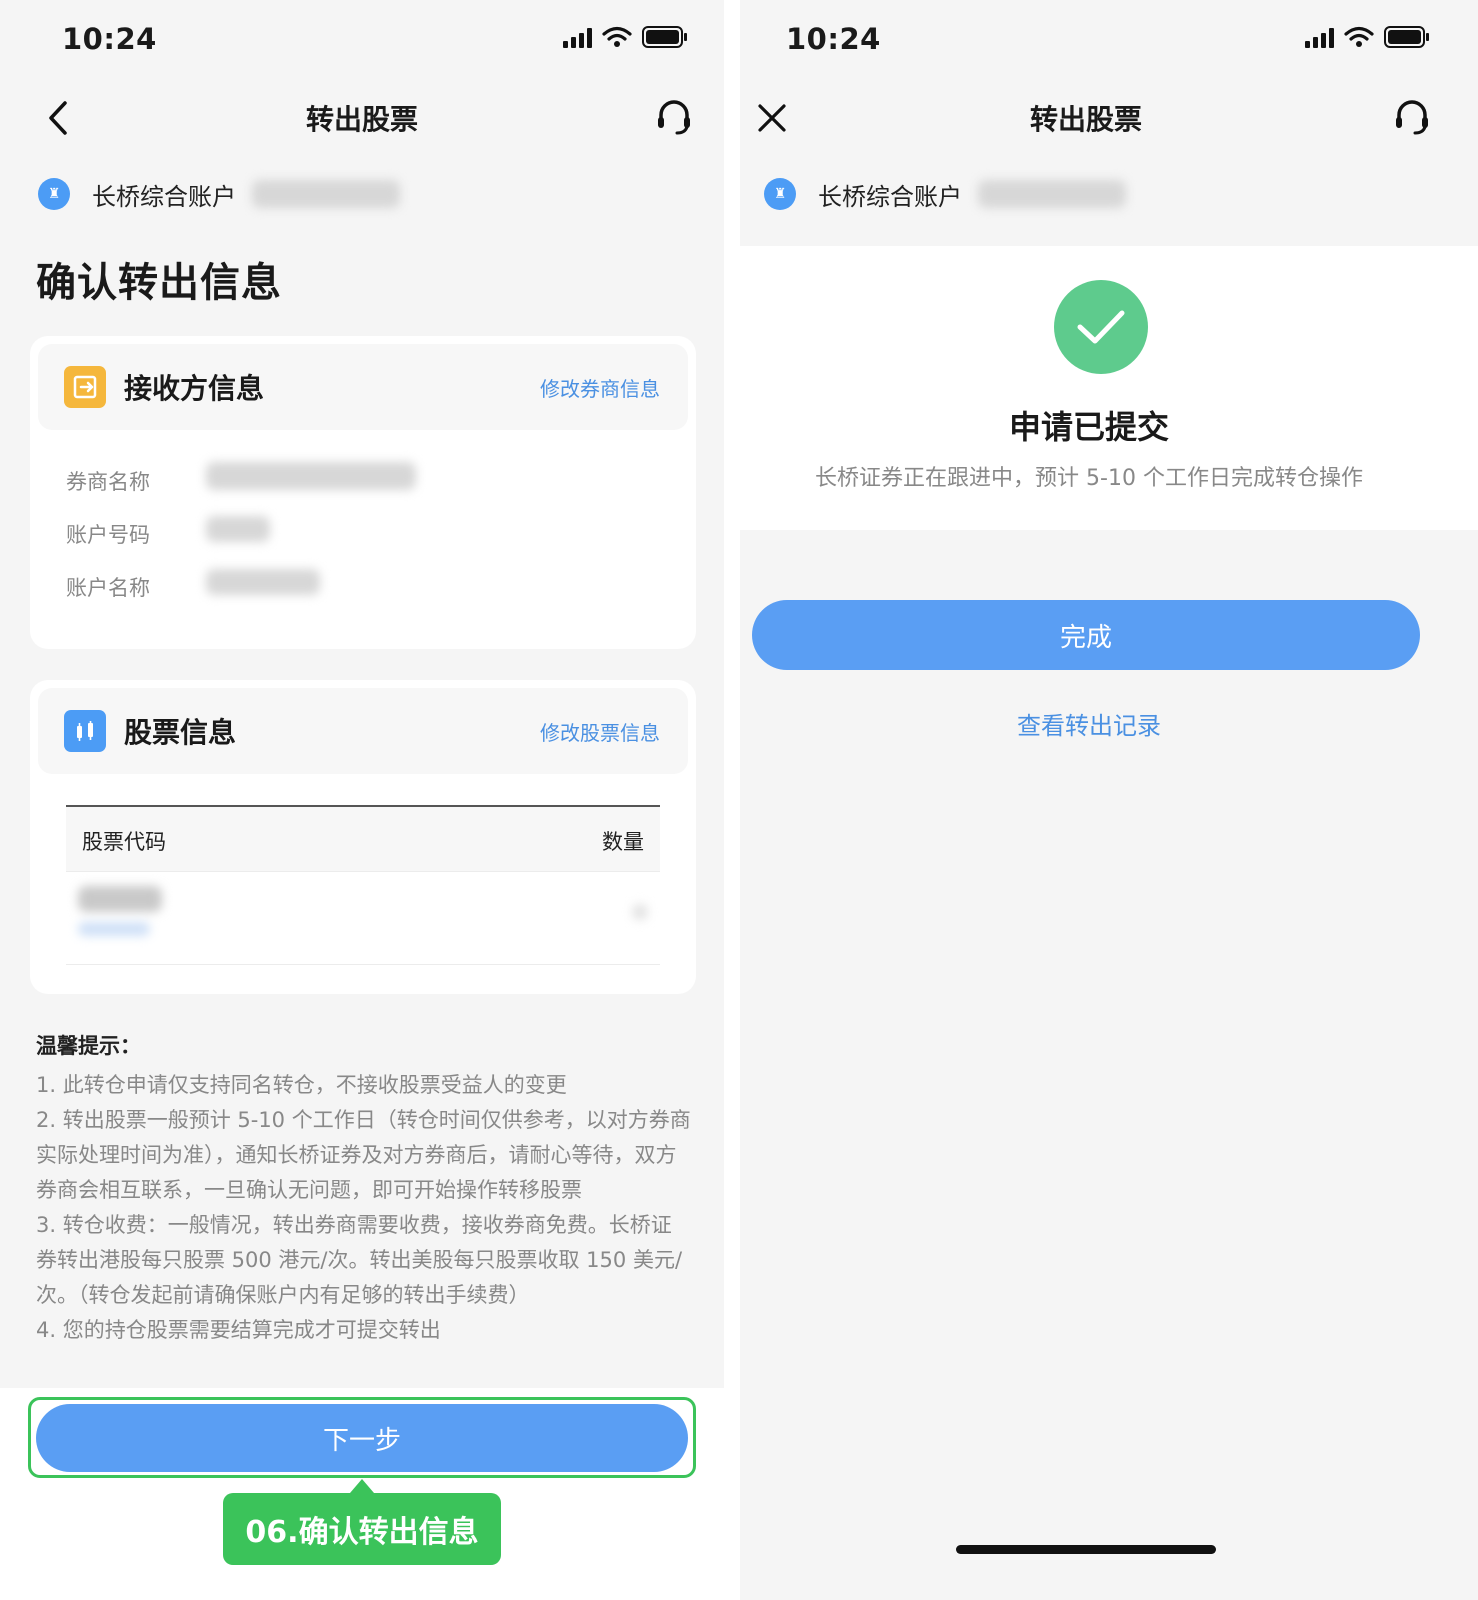 The height and width of the screenshot is (1600, 1478). What do you see at coordinates (363, 387) in the screenshot?
I see `receiver-info-header: 接收方信息 修改券商信息` at bounding box center [363, 387].